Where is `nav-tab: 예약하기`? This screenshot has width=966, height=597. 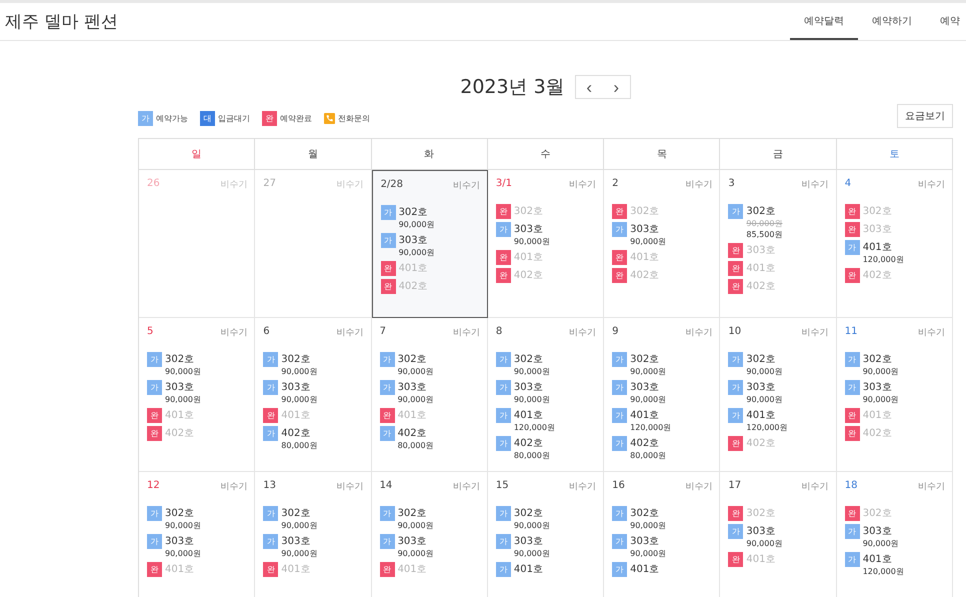
nav-tab: 예약하기 is located at coordinates (892, 21).